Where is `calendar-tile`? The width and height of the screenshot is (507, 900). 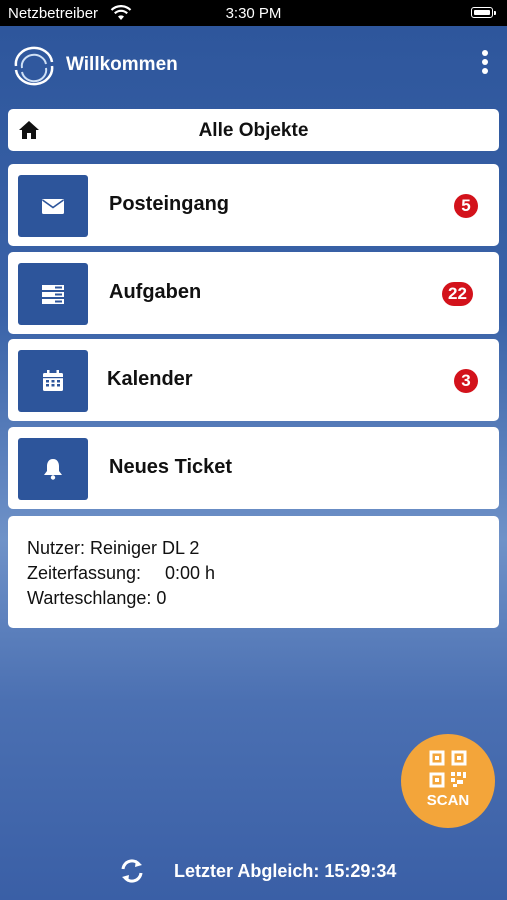 calendar-tile is located at coordinates (53, 381).